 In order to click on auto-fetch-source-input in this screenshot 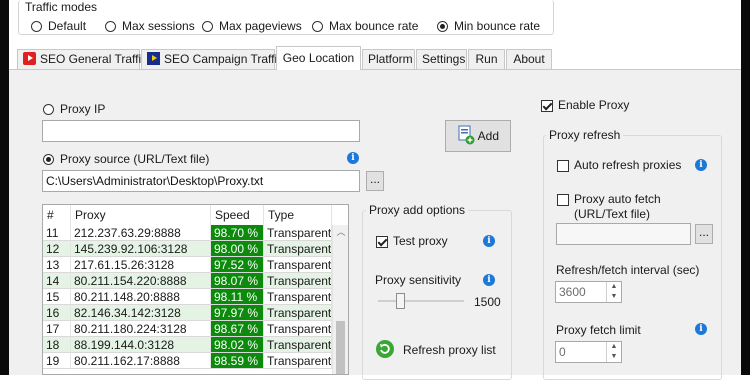, I will do `click(623, 234)`.